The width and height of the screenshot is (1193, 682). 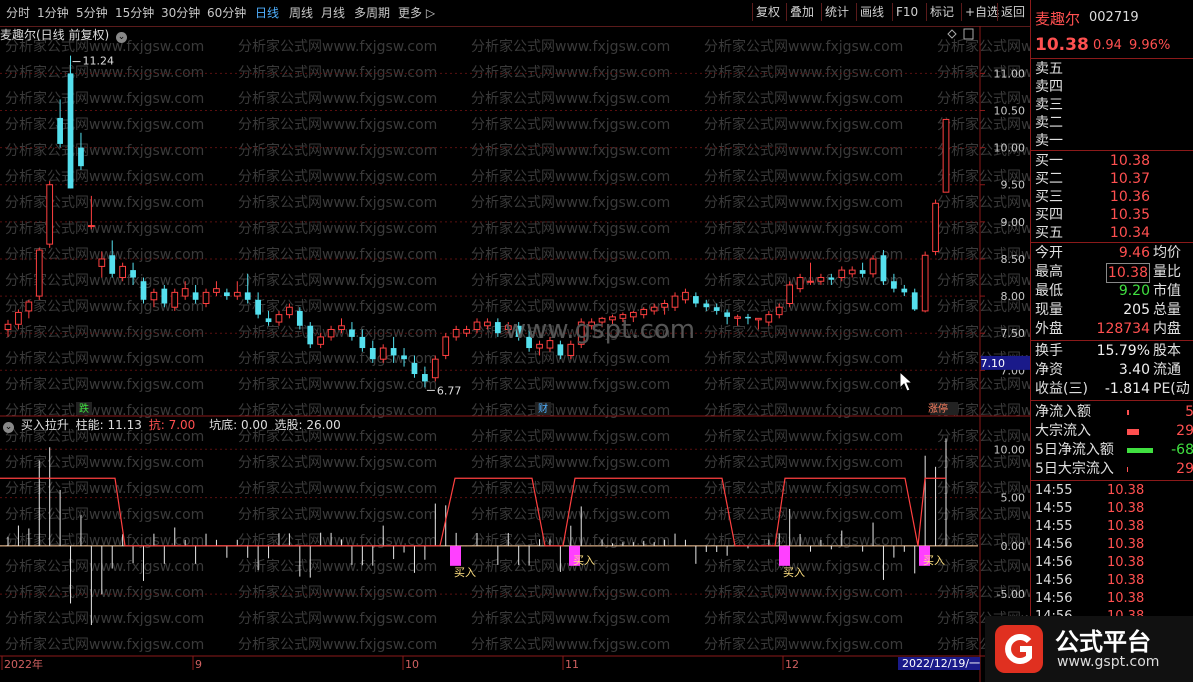 I want to click on flow-row-value: 29, so click(x=1184, y=469).